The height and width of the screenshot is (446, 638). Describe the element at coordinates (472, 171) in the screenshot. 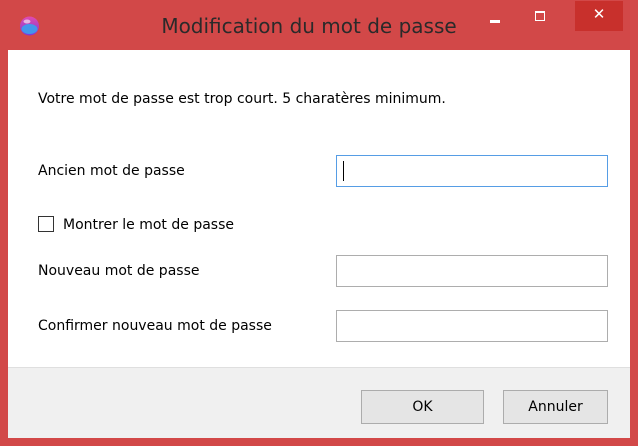

I see `old-password-field` at that location.